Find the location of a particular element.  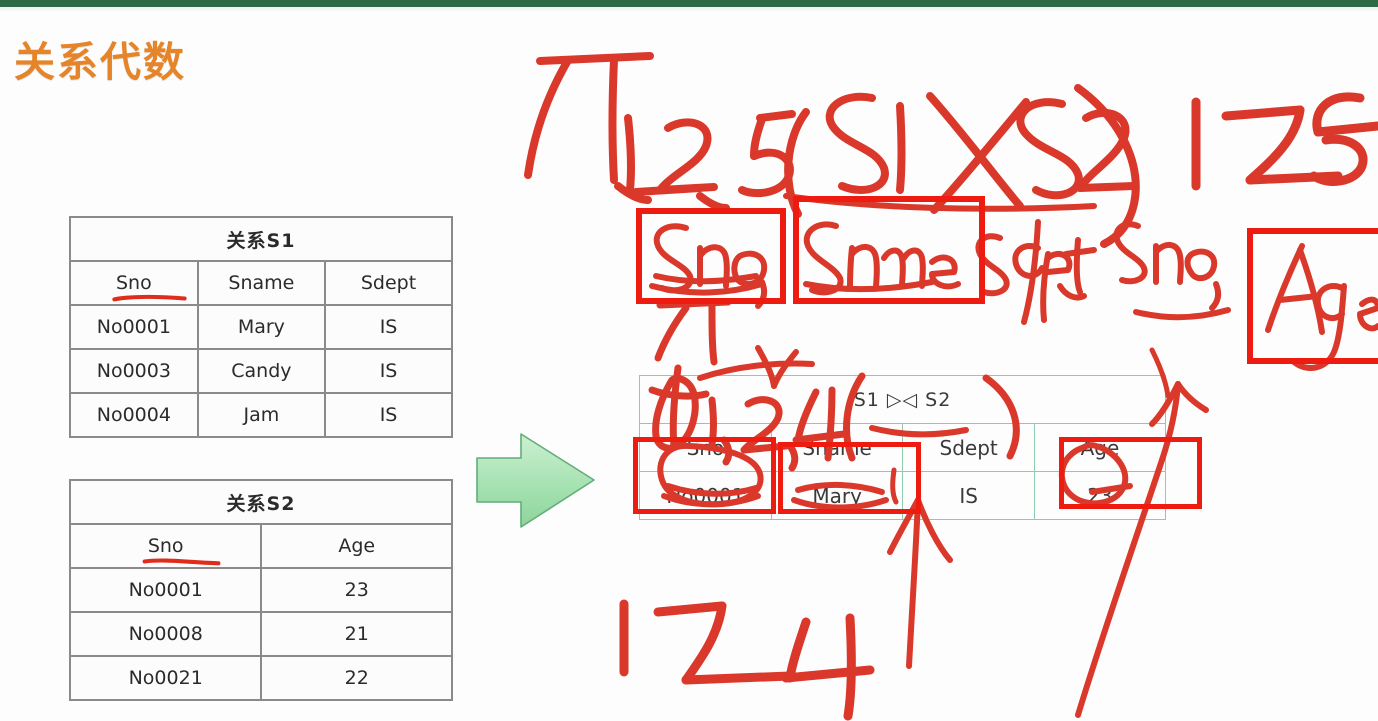

redbox-join-header-sname is located at coordinates (849, 478).